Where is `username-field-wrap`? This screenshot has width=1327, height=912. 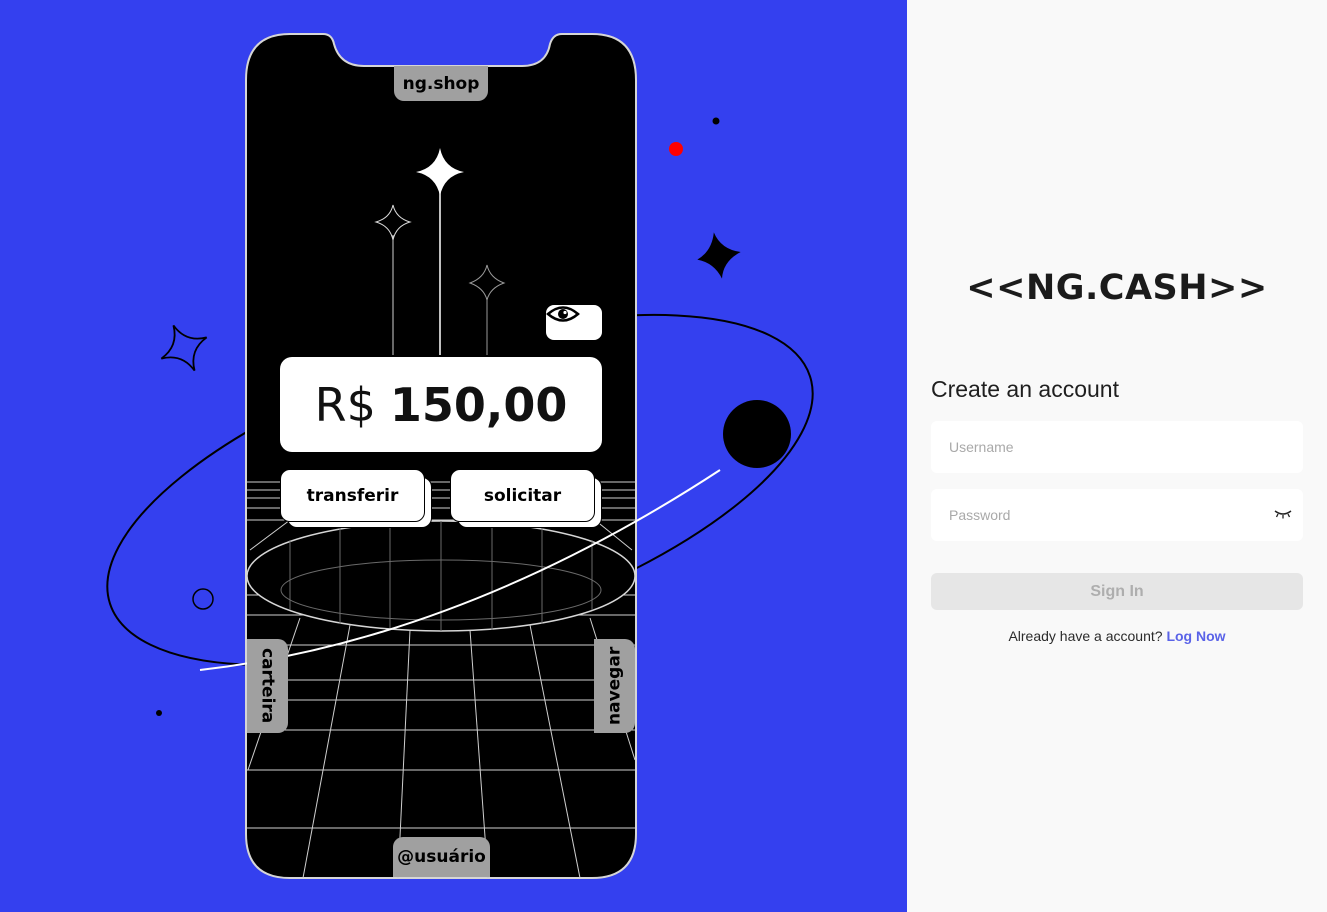
username-field-wrap is located at coordinates (1117, 447).